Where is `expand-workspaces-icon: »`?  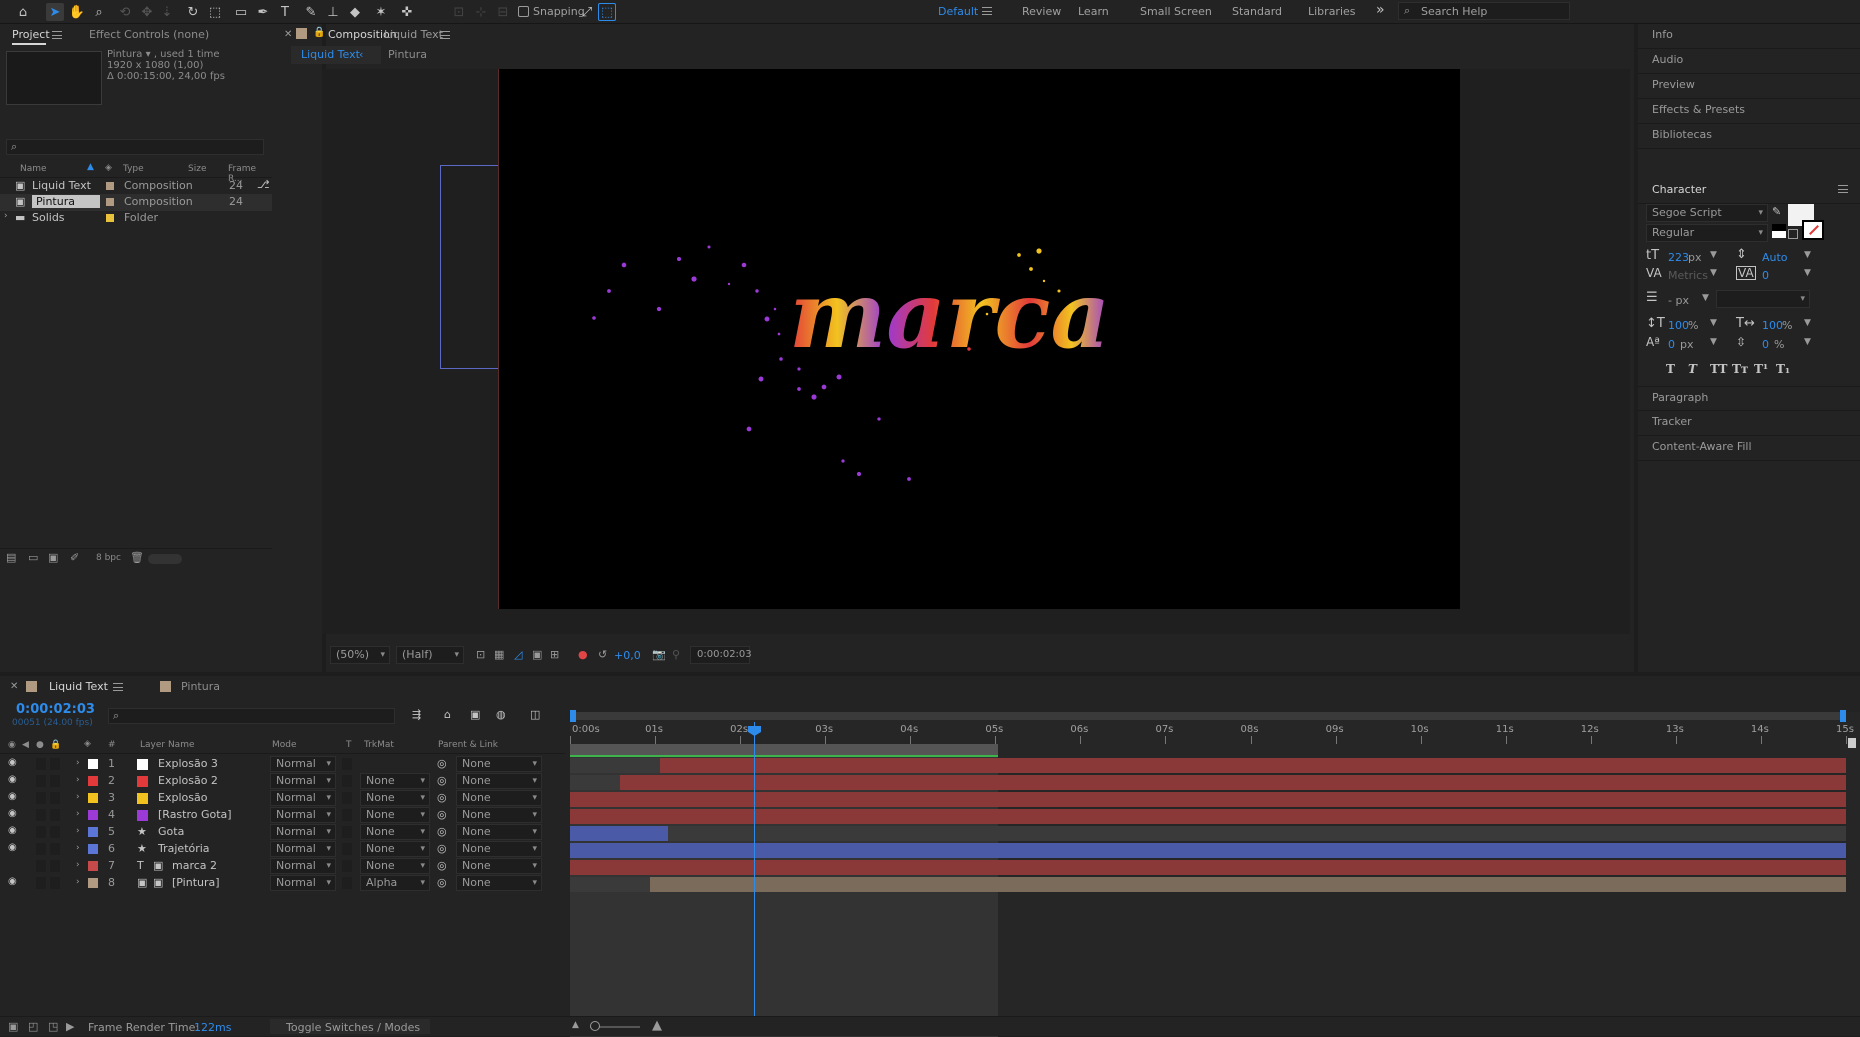
expand-workspaces-icon: » is located at coordinates (1380, 10).